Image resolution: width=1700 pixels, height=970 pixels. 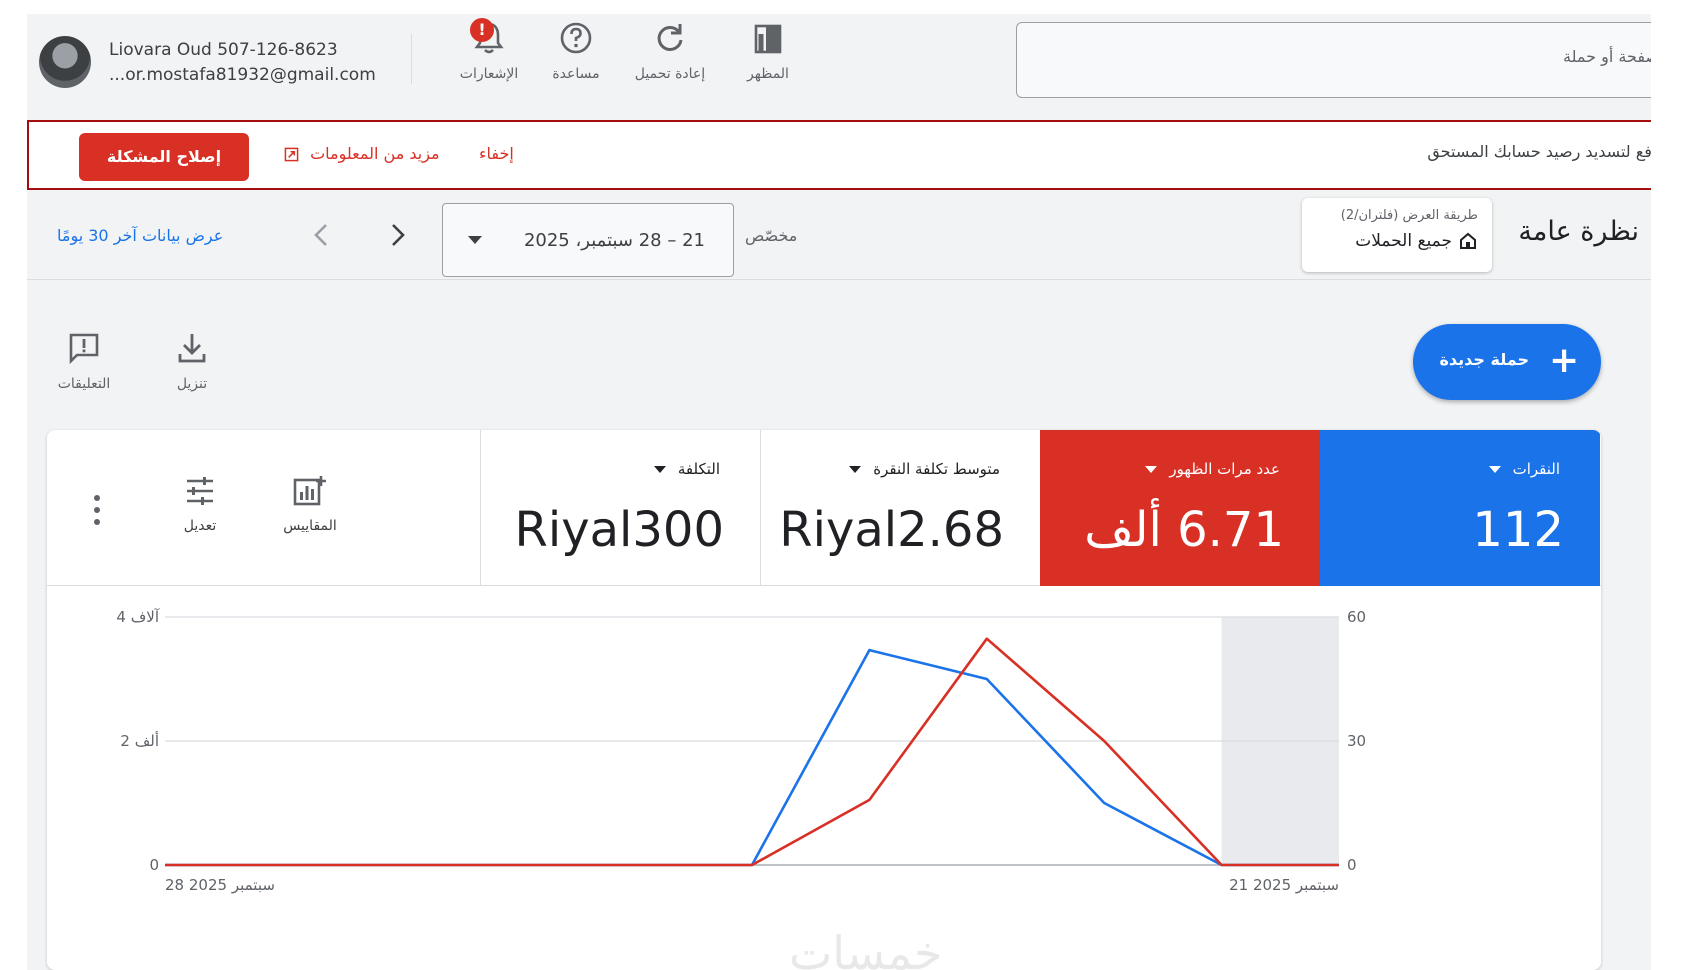 I want to click on help-button: مساعدة, so click(x=576, y=58).